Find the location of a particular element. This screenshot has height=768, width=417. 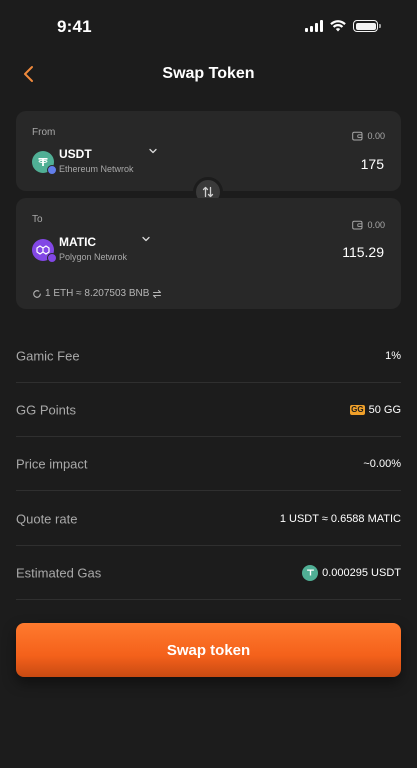

to-balance: 0.00 is located at coordinates (368, 225).